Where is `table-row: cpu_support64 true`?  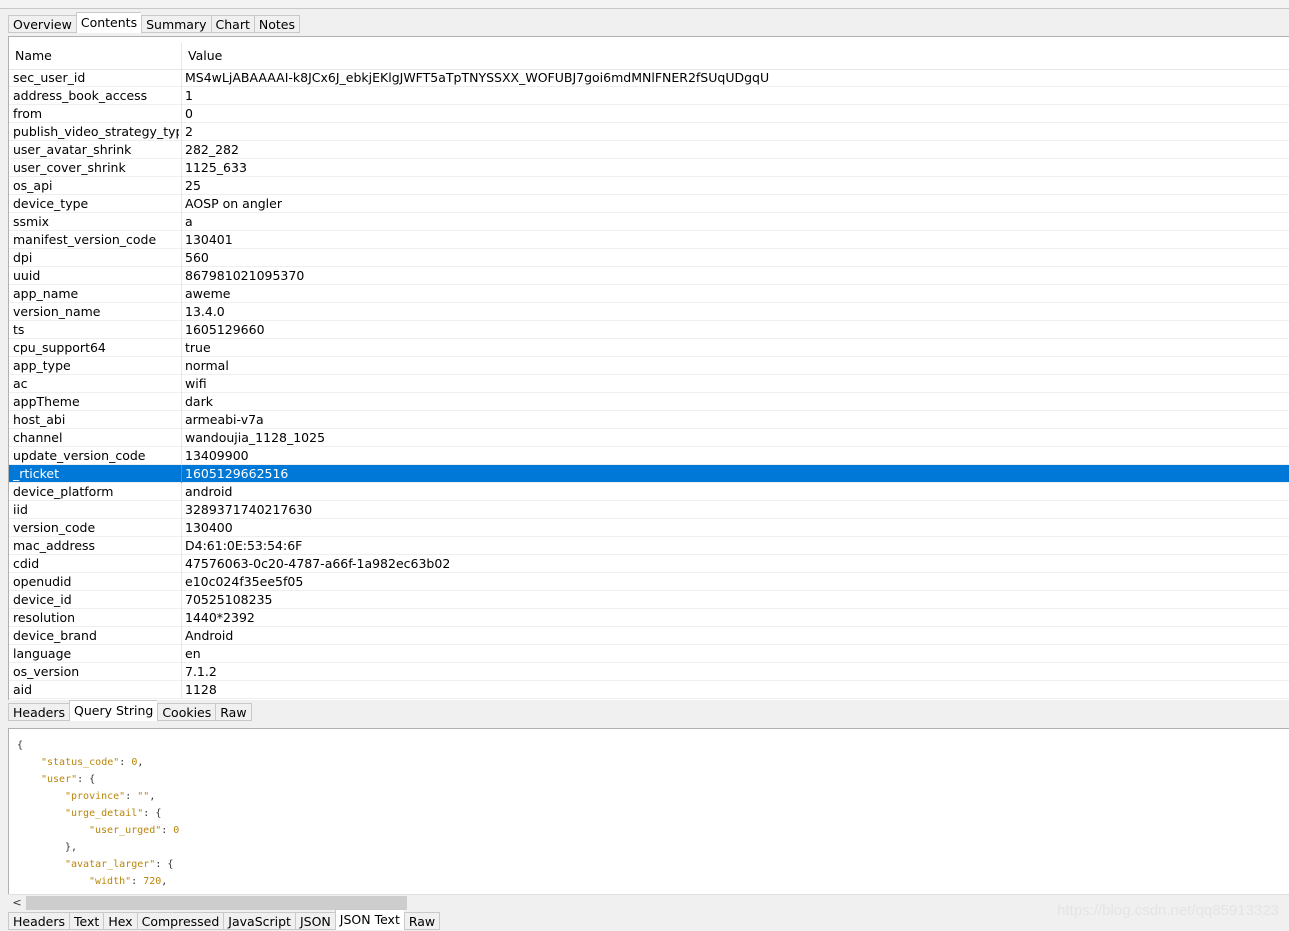
table-row: cpu_support64 true is located at coordinates (649, 348).